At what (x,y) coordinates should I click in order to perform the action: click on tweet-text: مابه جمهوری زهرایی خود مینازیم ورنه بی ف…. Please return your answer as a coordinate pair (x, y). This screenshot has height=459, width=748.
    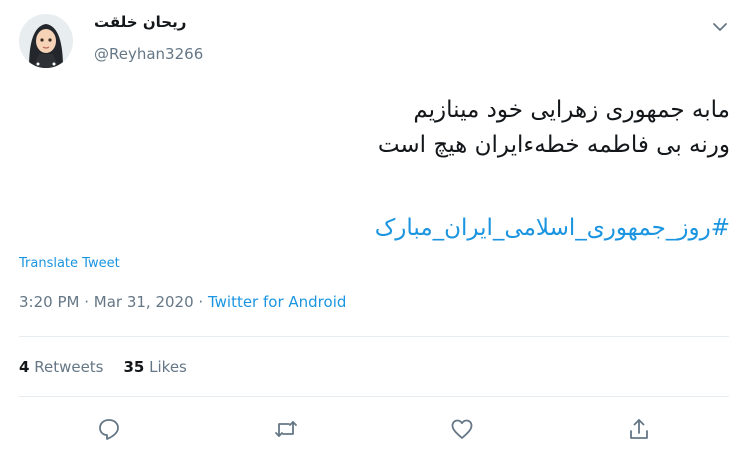
    Looking at the image, I should click on (380, 128).